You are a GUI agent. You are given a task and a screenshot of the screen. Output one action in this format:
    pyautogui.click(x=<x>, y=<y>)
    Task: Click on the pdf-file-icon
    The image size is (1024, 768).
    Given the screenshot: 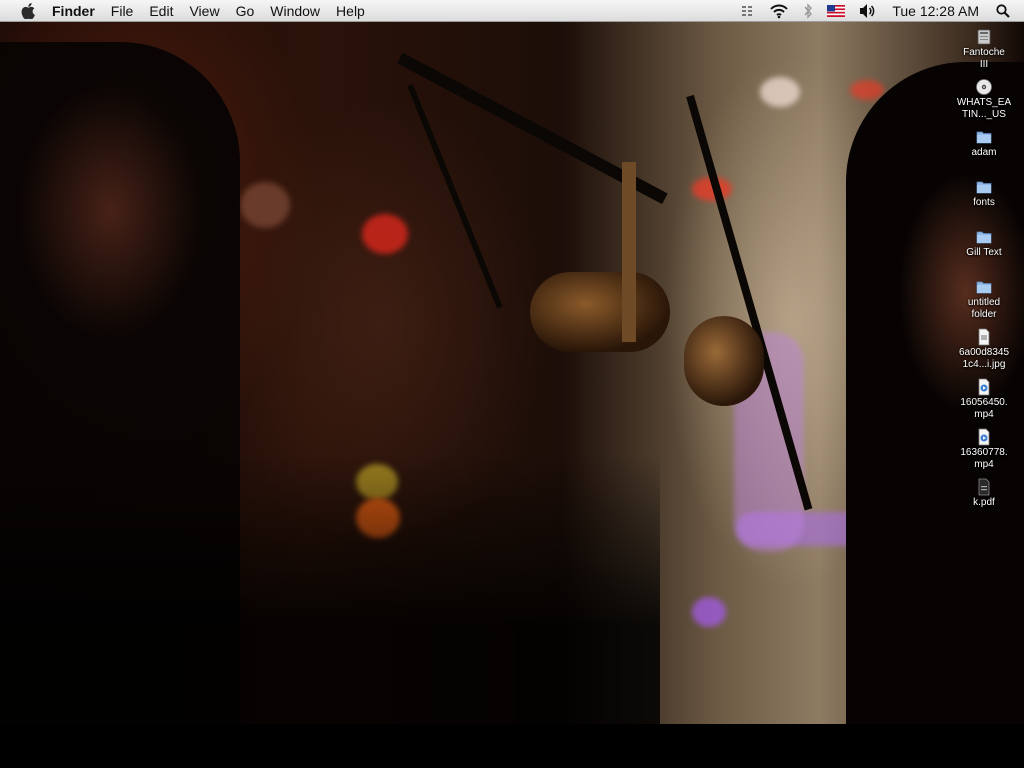 What is the action you would take?
    pyautogui.click(x=984, y=487)
    